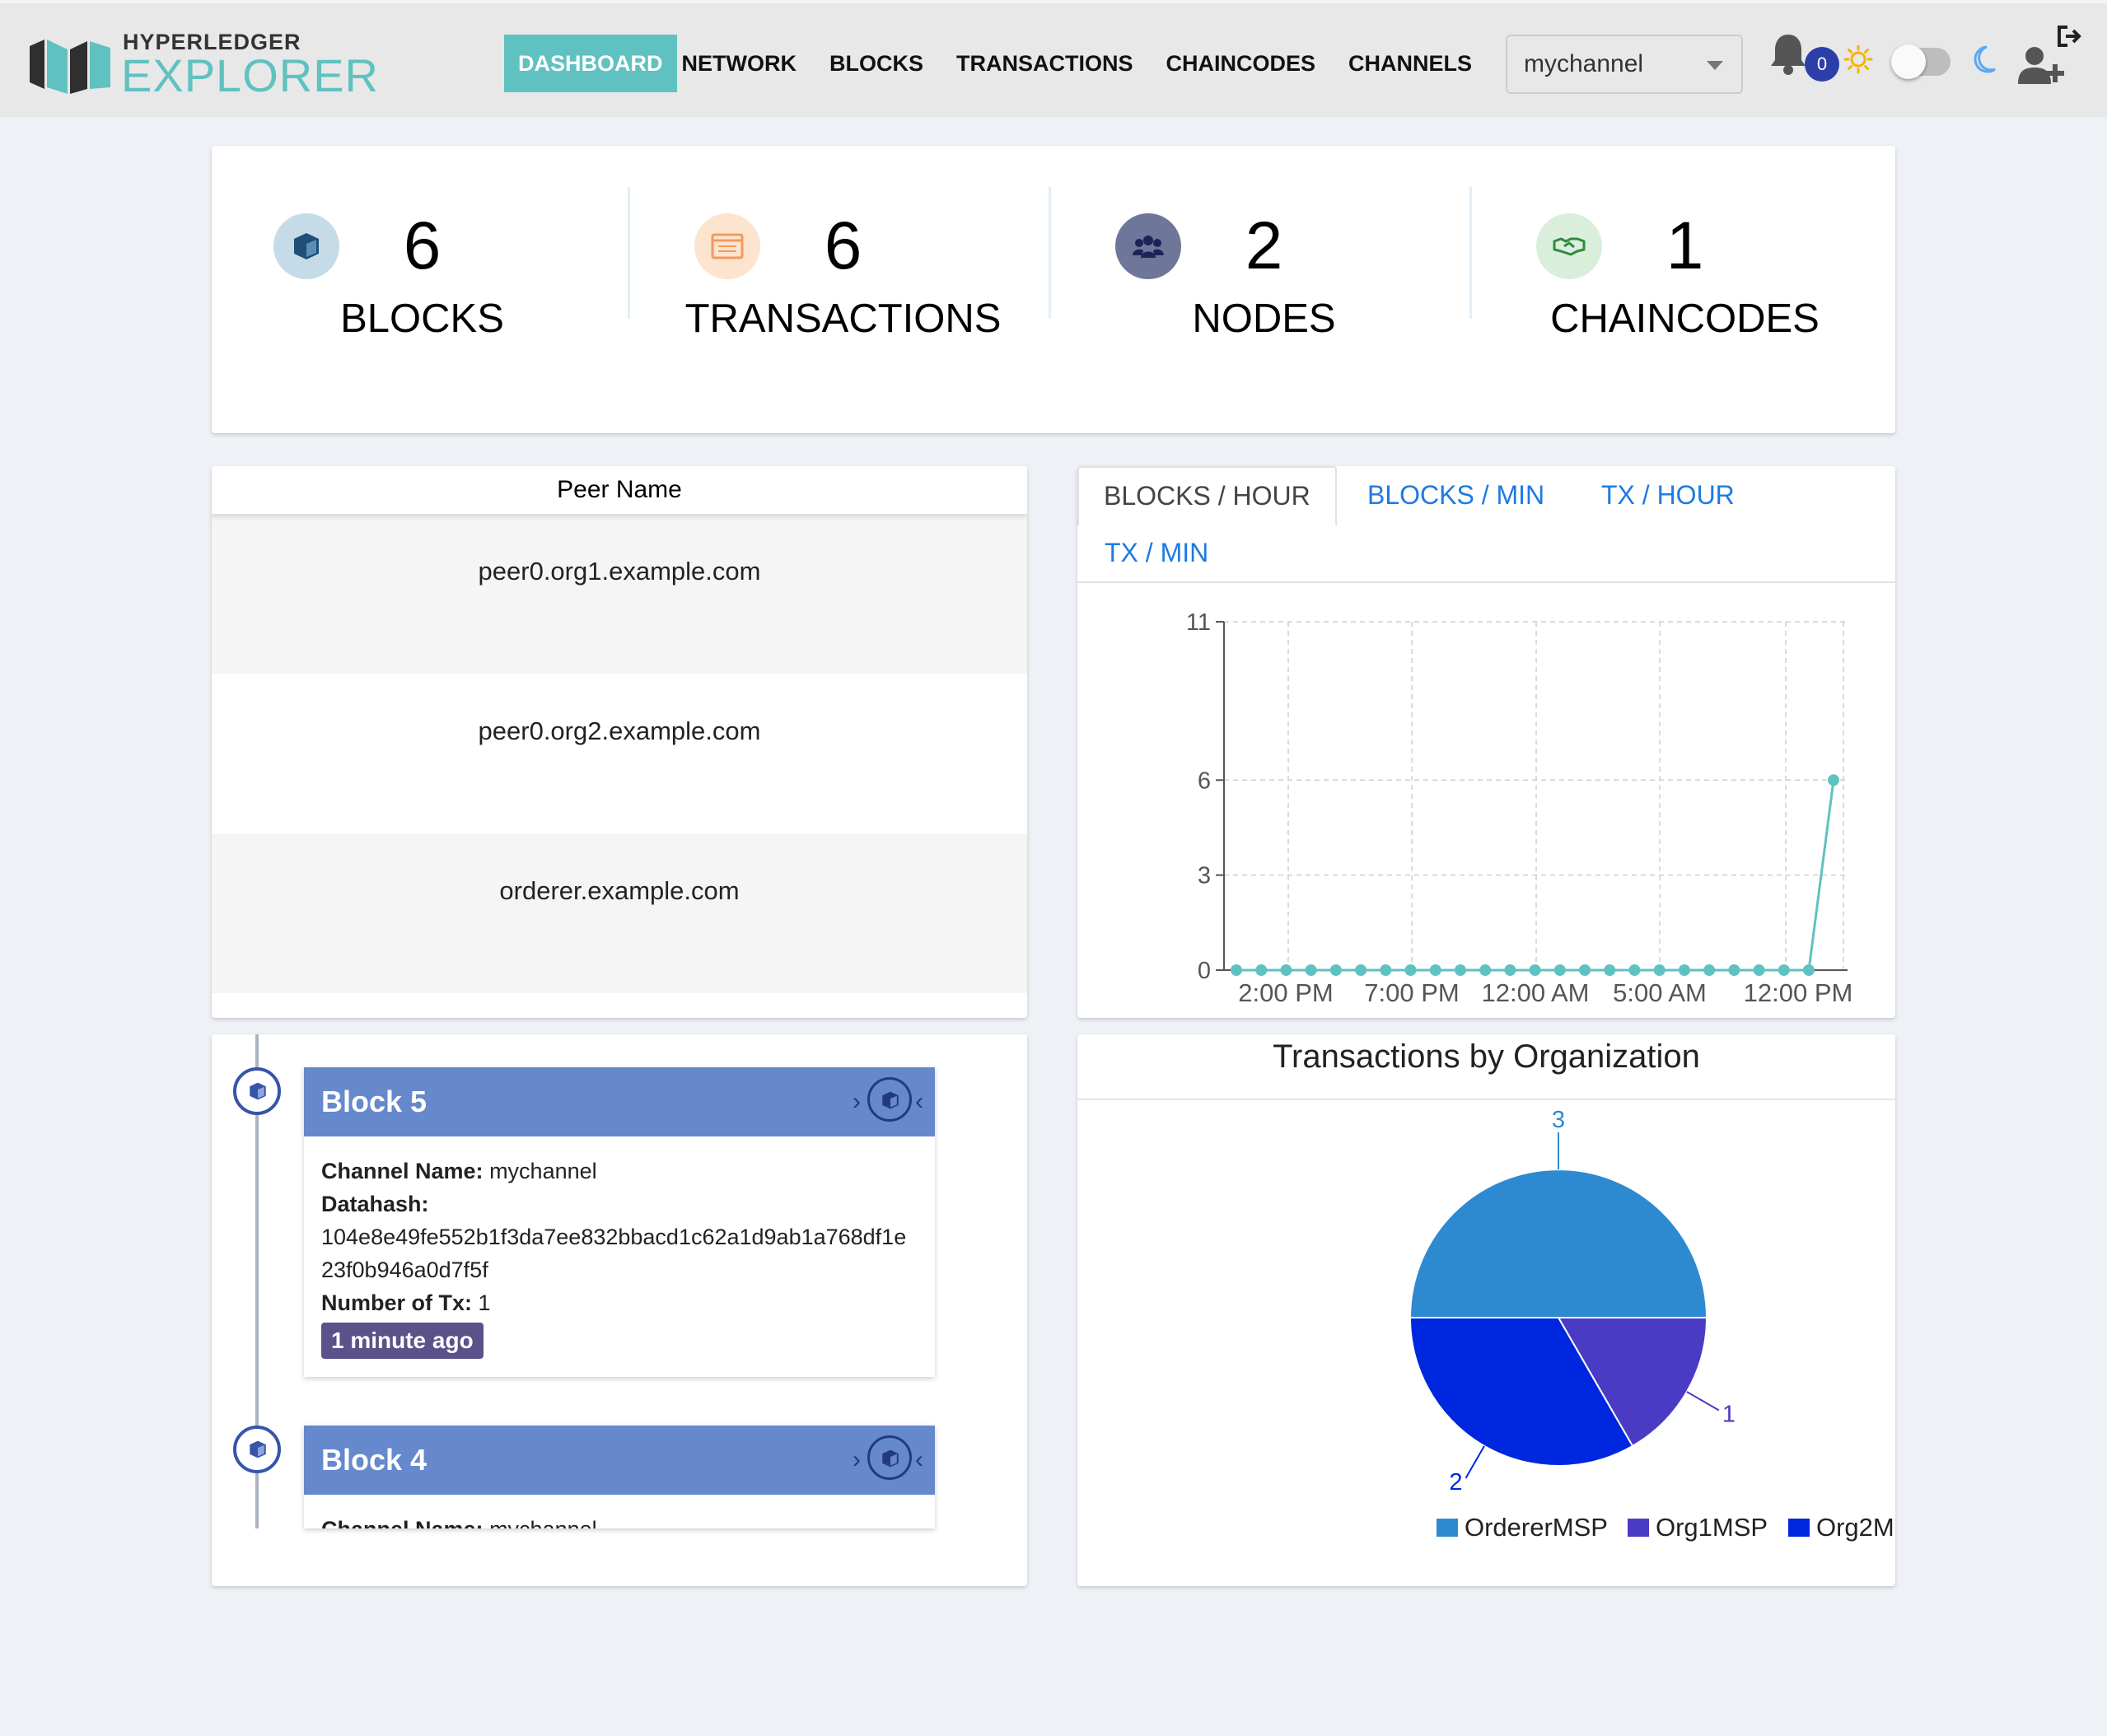  Describe the element at coordinates (402, 1341) in the screenshot. I see `block-time-badge: 1 minute ago` at that location.